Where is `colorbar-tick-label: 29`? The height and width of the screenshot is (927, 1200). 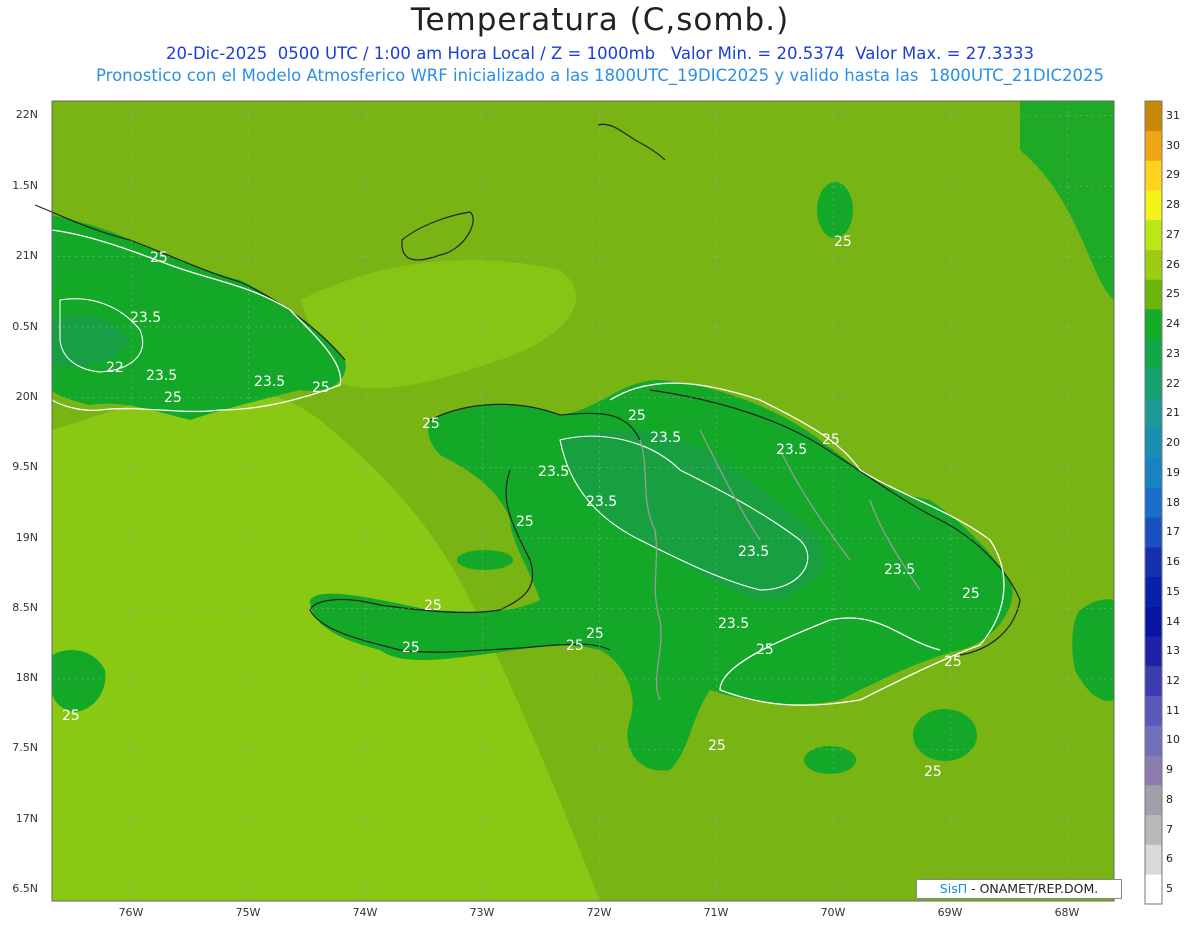
colorbar-tick-label: 29 is located at coordinates (1173, 175).